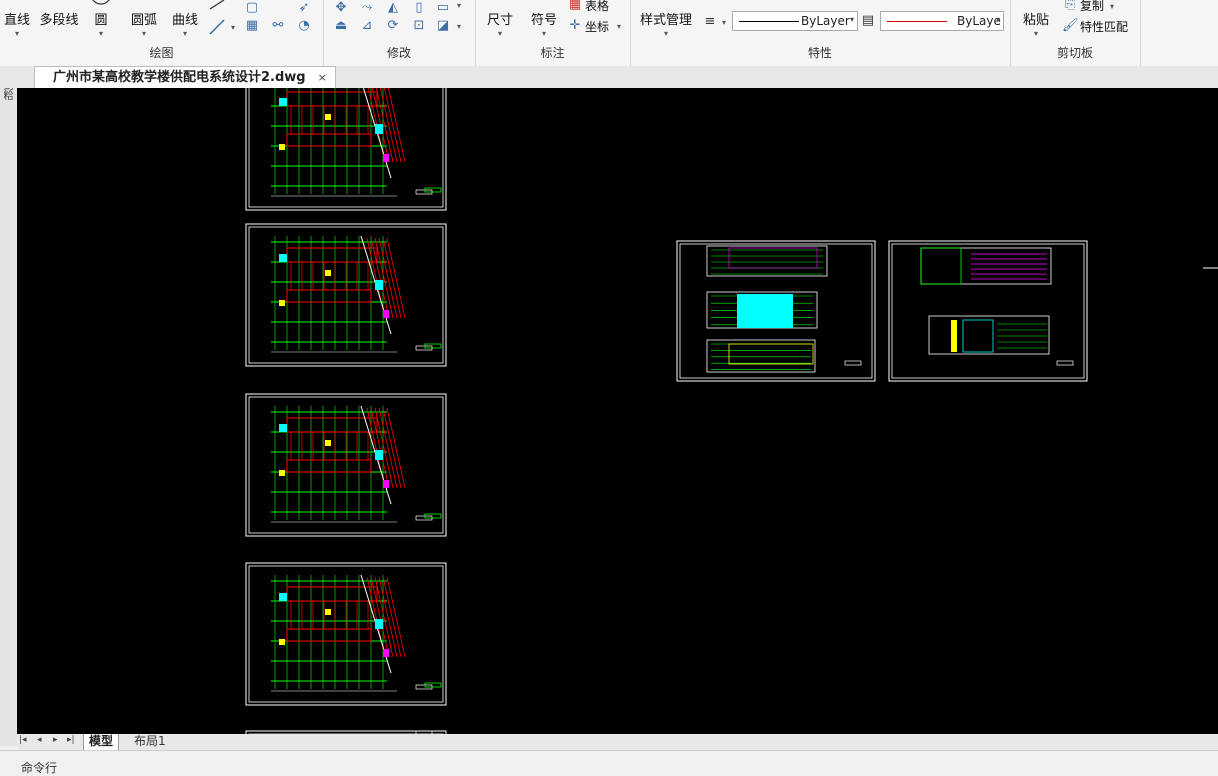  I want to click on line-tool-icon, so click(218, 27).